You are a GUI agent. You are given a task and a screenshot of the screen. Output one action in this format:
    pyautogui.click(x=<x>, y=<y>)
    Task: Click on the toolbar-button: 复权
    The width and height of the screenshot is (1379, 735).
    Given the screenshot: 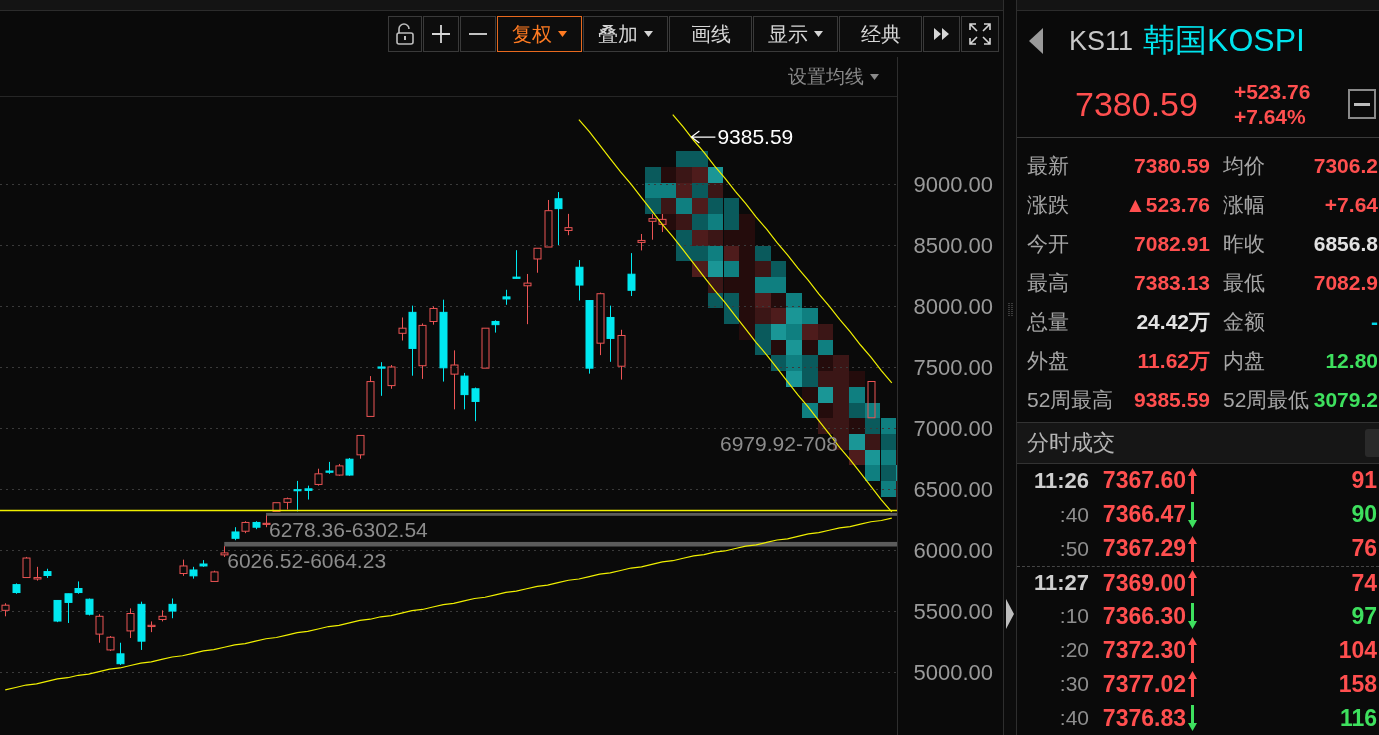 What is the action you would take?
    pyautogui.click(x=539, y=34)
    